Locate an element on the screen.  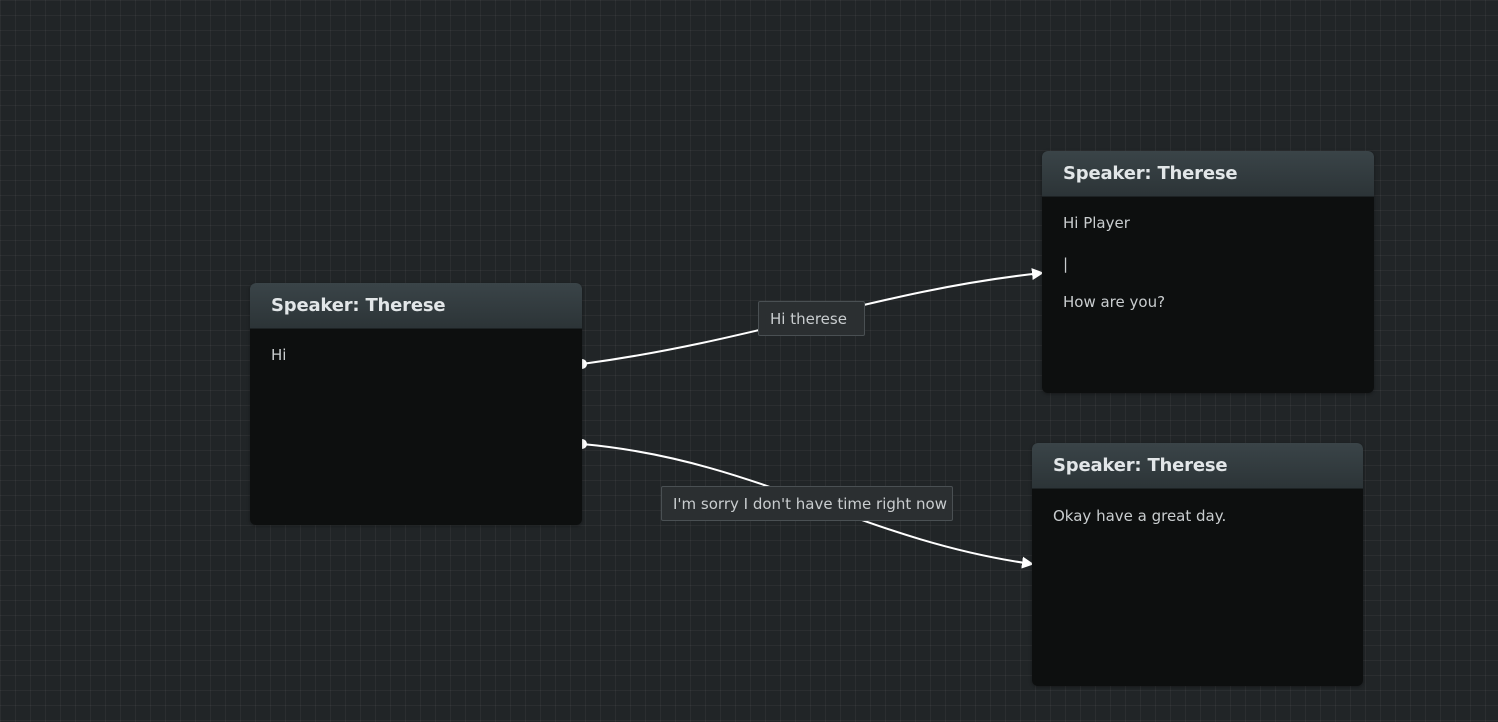
node-text-line: How are you? is located at coordinates (1114, 302).